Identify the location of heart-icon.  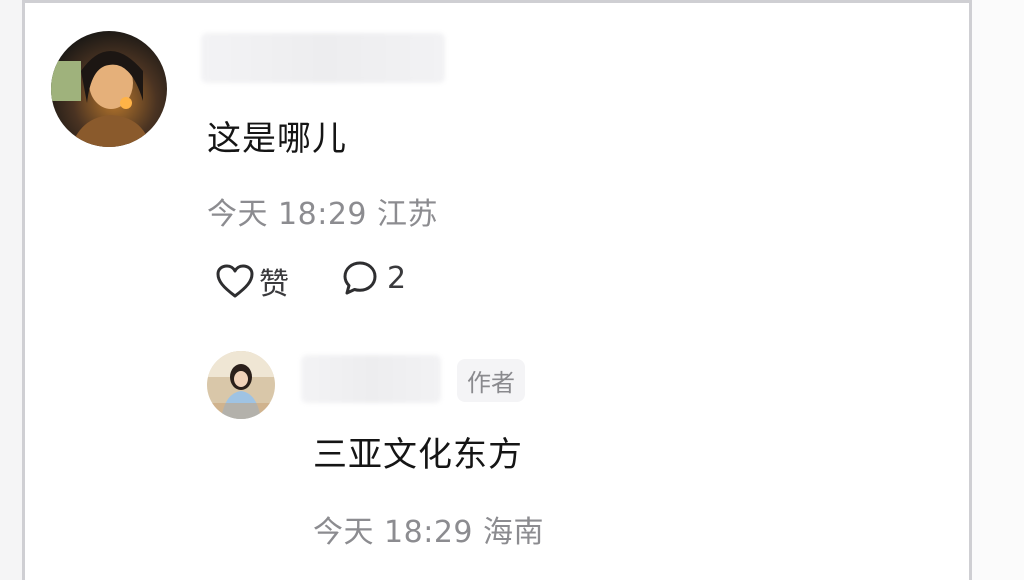
(235, 281).